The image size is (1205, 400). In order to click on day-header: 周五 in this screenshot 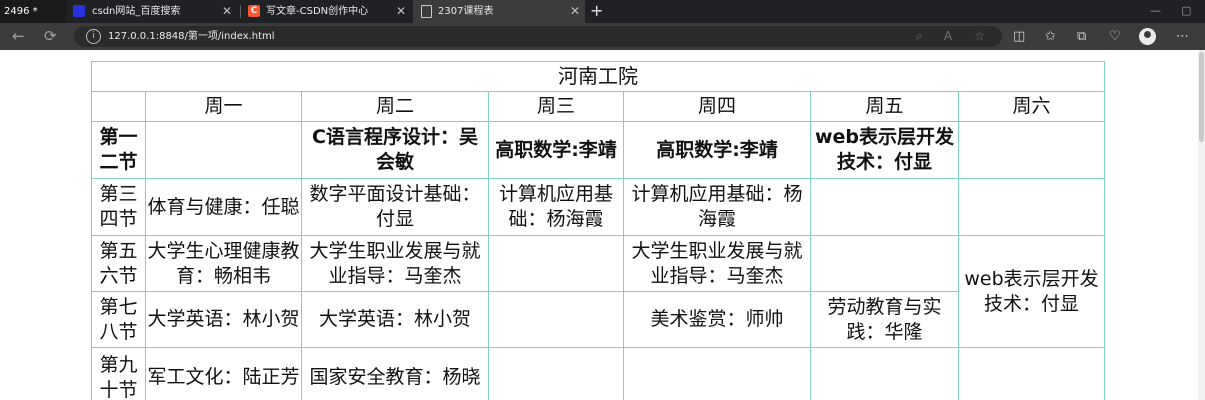, I will do `click(884, 106)`.